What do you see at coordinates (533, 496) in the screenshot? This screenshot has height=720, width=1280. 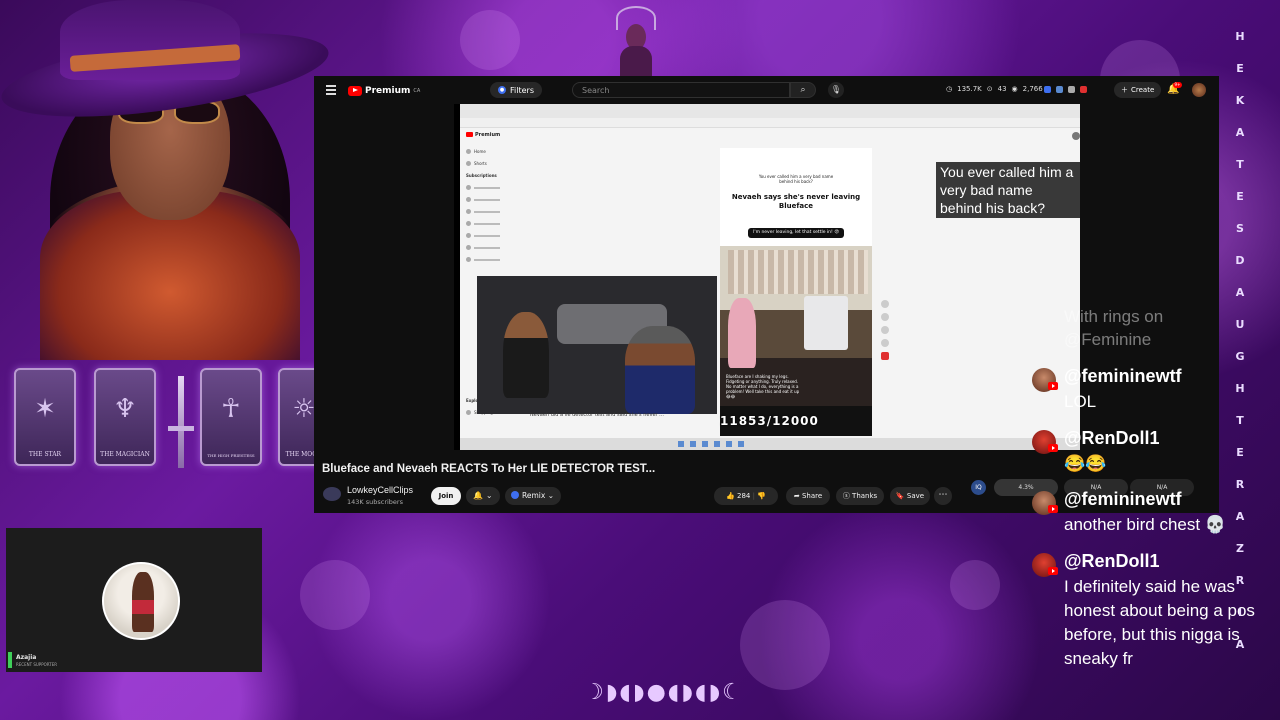 I see `remix-button: Remix ⌄` at bounding box center [533, 496].